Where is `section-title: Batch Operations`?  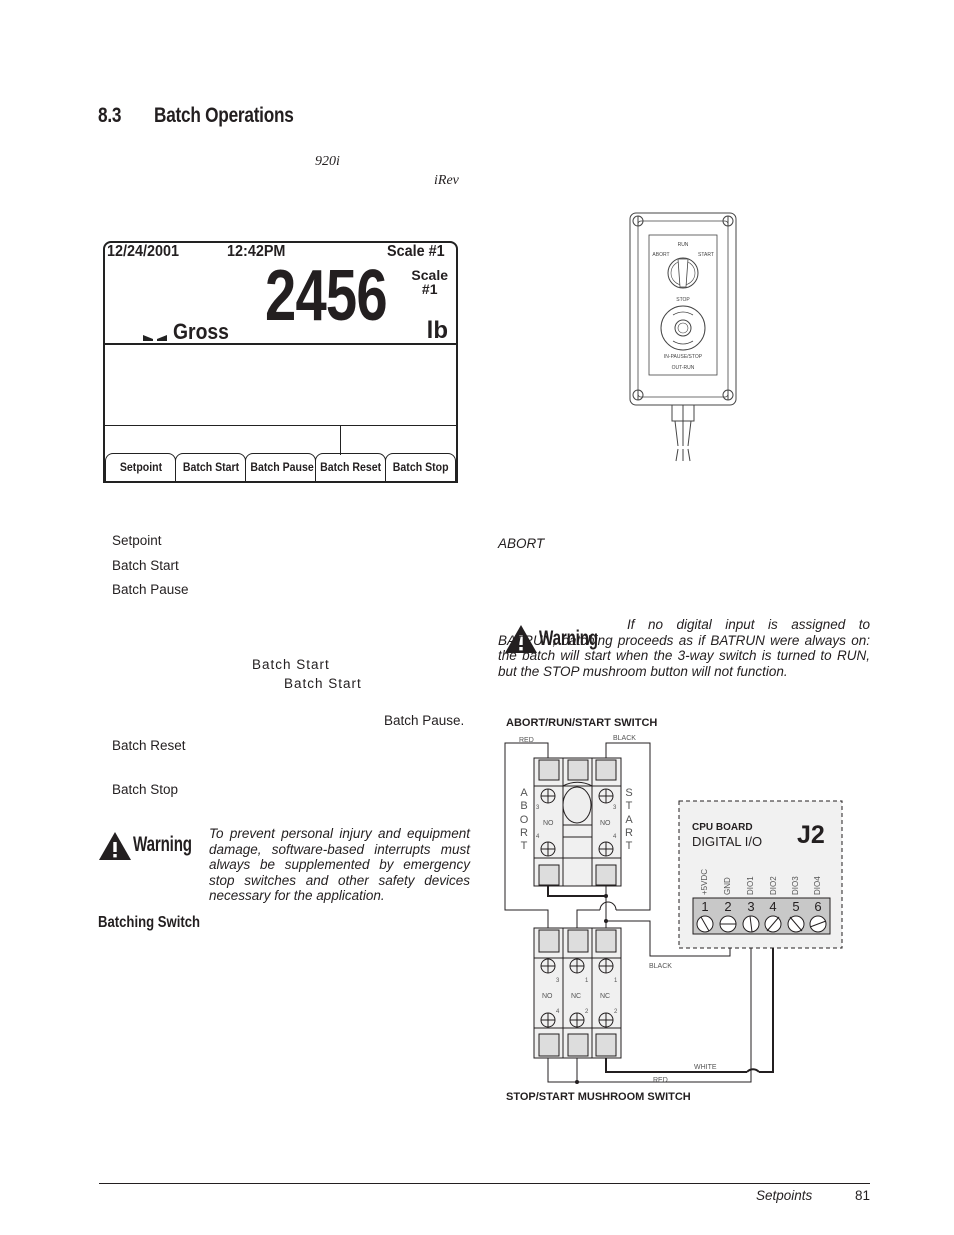
section-title: Batch Operations is located at coordinates (224, 115).